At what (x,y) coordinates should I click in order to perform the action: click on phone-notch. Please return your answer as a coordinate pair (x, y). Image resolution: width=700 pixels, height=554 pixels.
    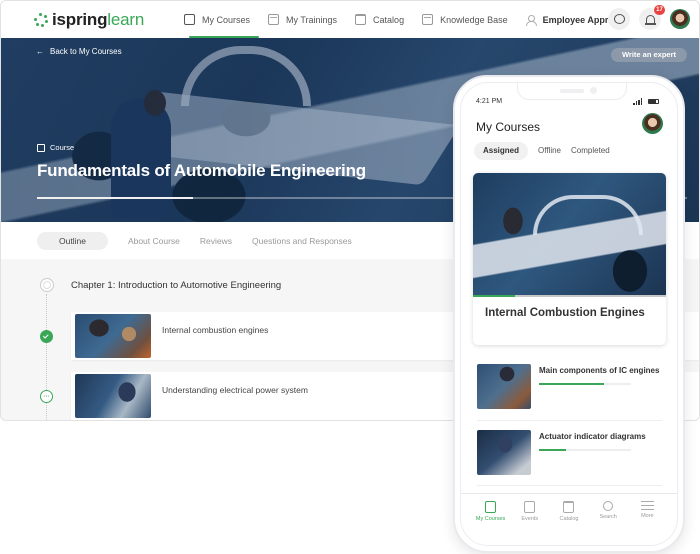
    Looking at the image, I should click on (572, 91).